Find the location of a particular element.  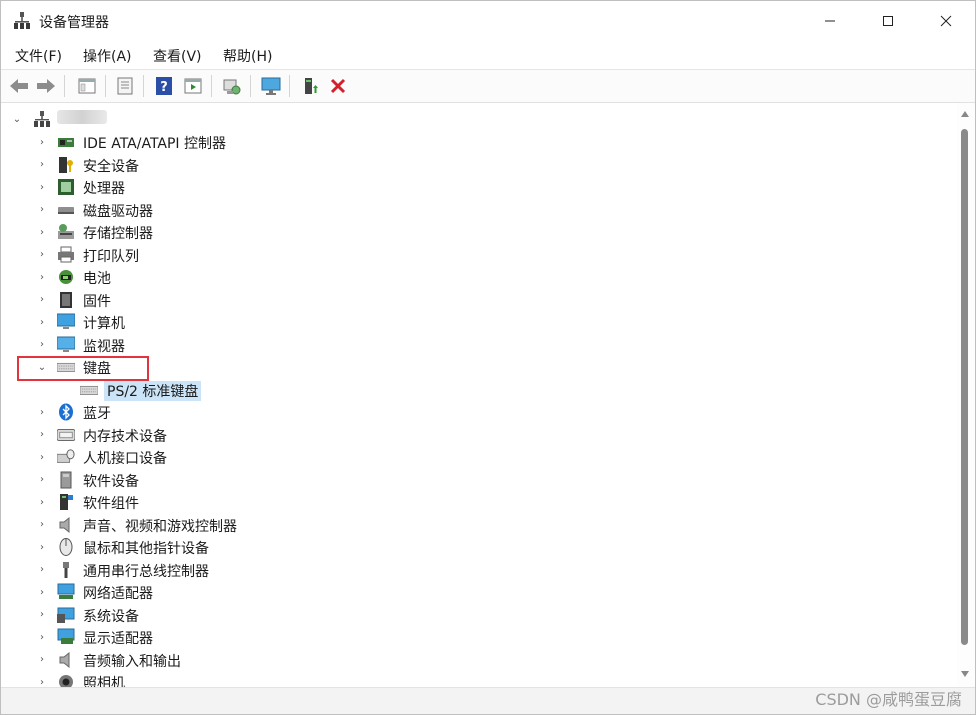

close-button is located at coordinates (946, 21).